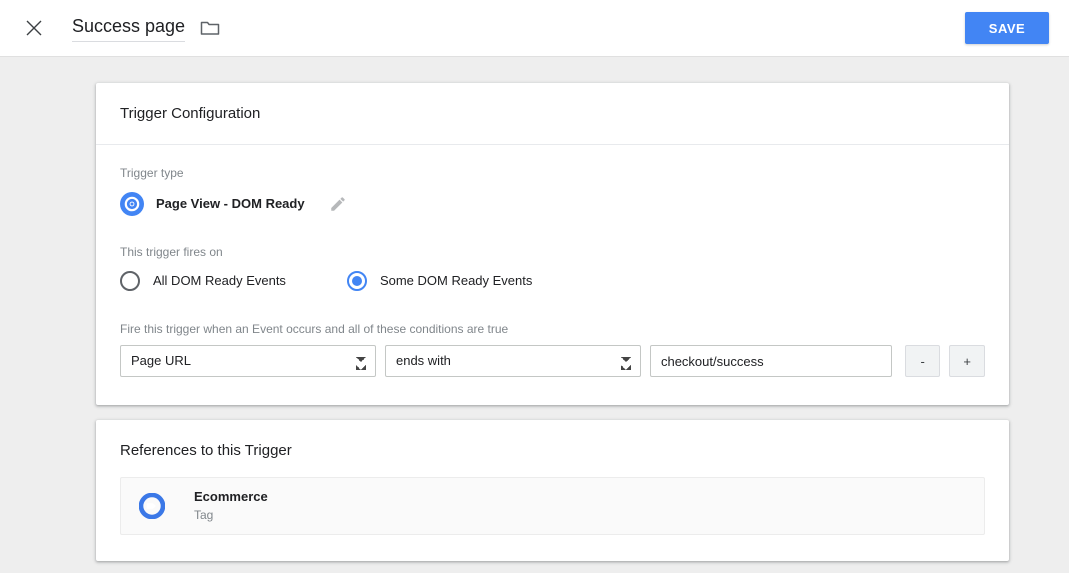 Image resolution: width=1069 pixels, height=573 pixels. I want to click on references-title: References to this Trigger, so click(206, 450).